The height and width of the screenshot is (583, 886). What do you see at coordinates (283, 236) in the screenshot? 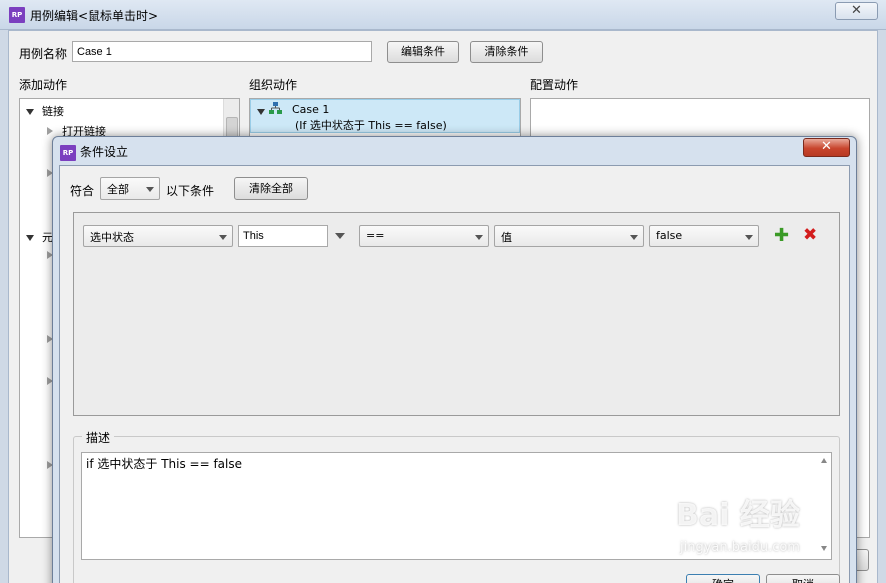
I see `condition-target-input` at bounding box center [283, 236].